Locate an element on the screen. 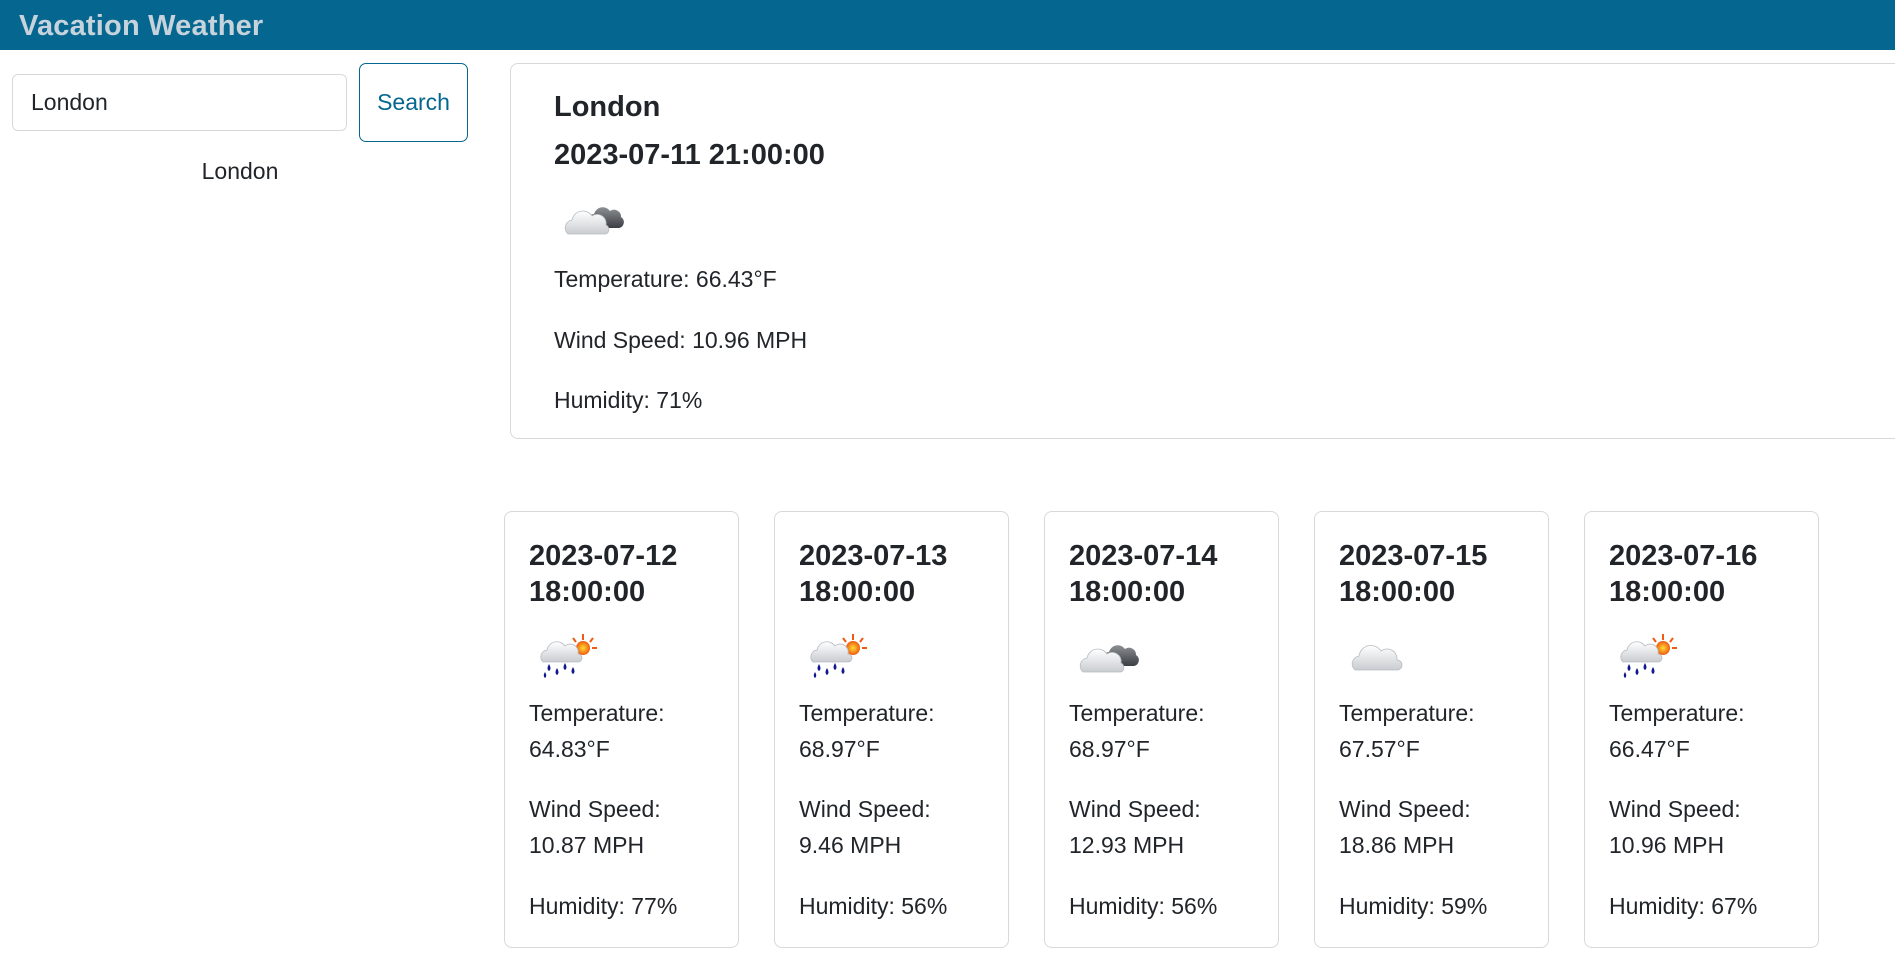 This screenshot has height=960, width=1895. forecast-date: 2023-07-13 18:00:00 is located at coordinates (899, 574).